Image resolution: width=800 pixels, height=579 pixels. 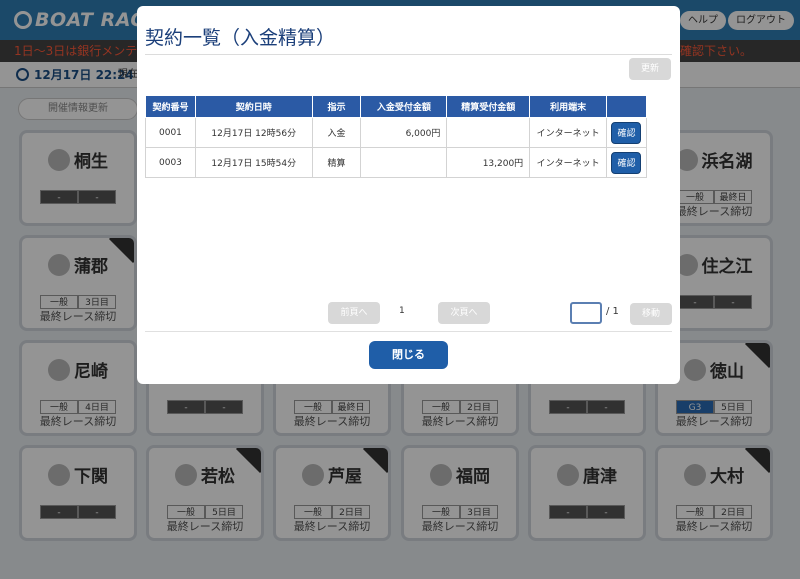 What do you see at coordinates (568, 106) in the screenshot?
I see `col-terminal: 利用端末` at bounding box center [568, 106].